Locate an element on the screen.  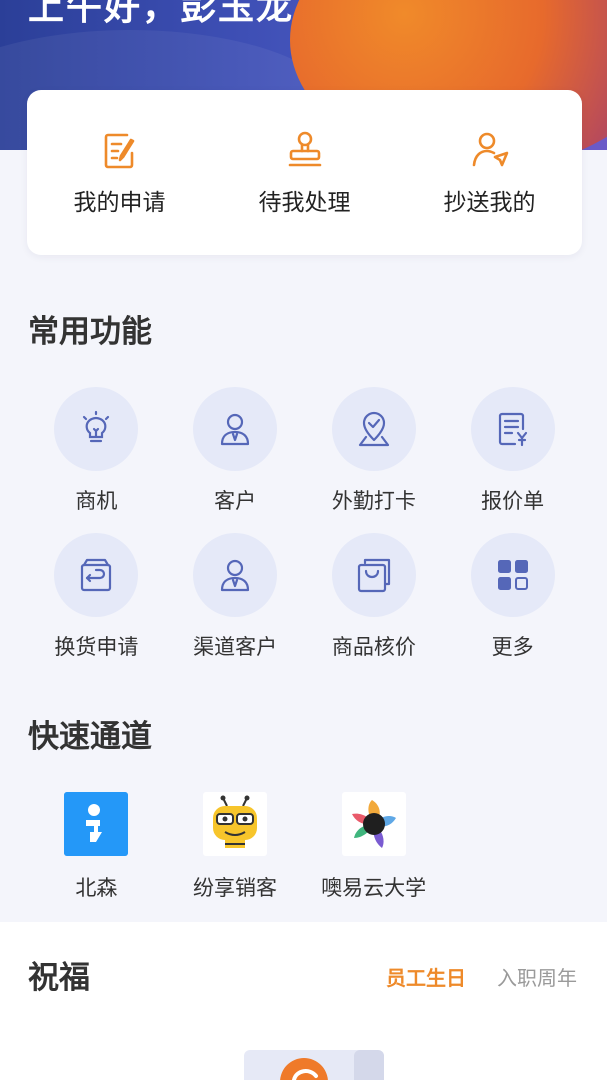
user-send-icon is located at coordinates (490, 149).